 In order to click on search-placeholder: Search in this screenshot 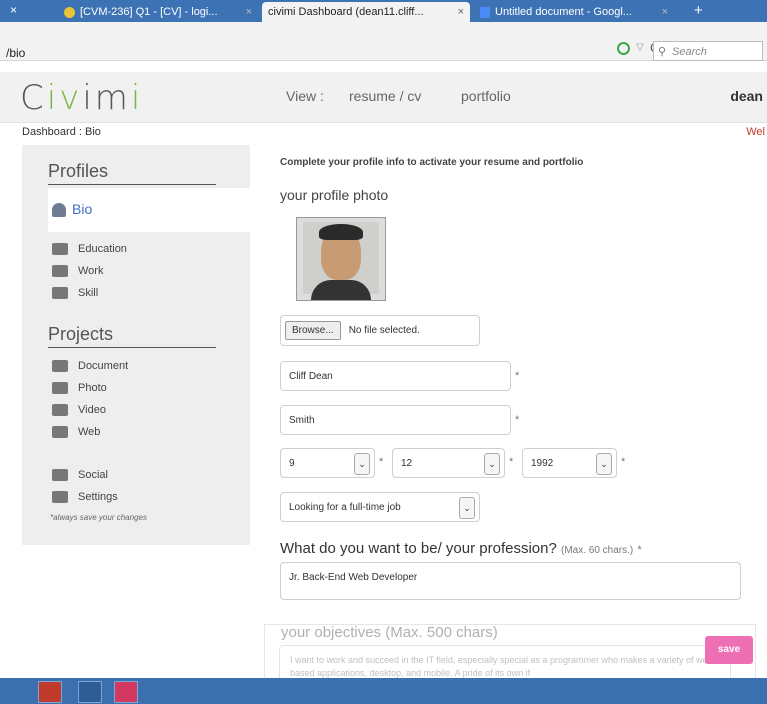, I will do `click(689, 52)`.